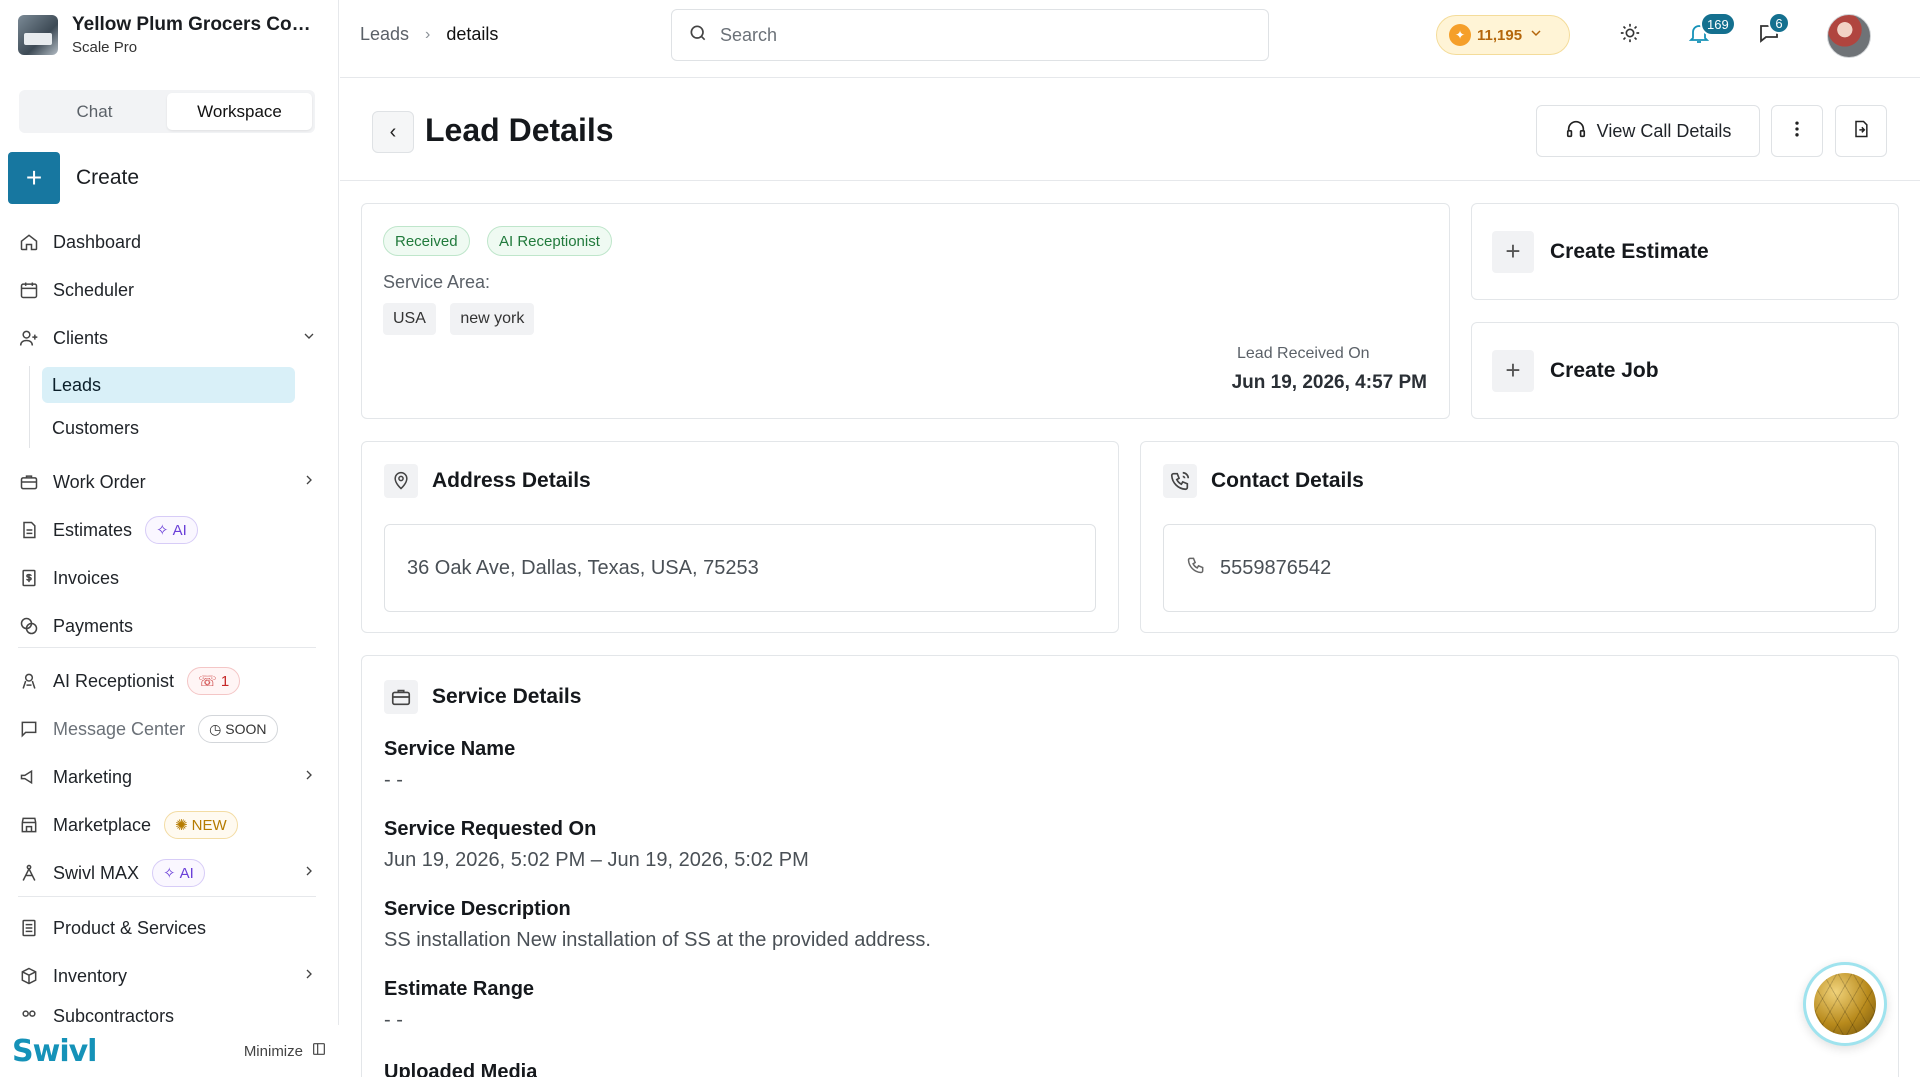  What do you see at coordinates (93, 776) in the screenshot?
I see `sidebar-item-label: Marketing` at bounding box center [93, 776].